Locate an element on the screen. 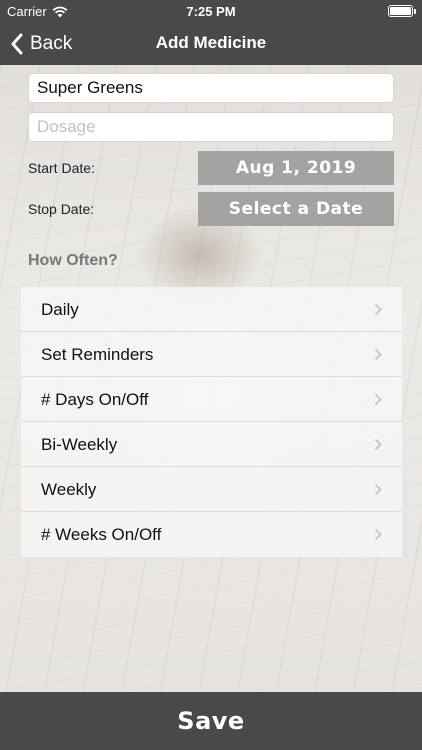 The width and height of the screenshot is (422, 750). battery-icon is located at coordinates (402, 11).